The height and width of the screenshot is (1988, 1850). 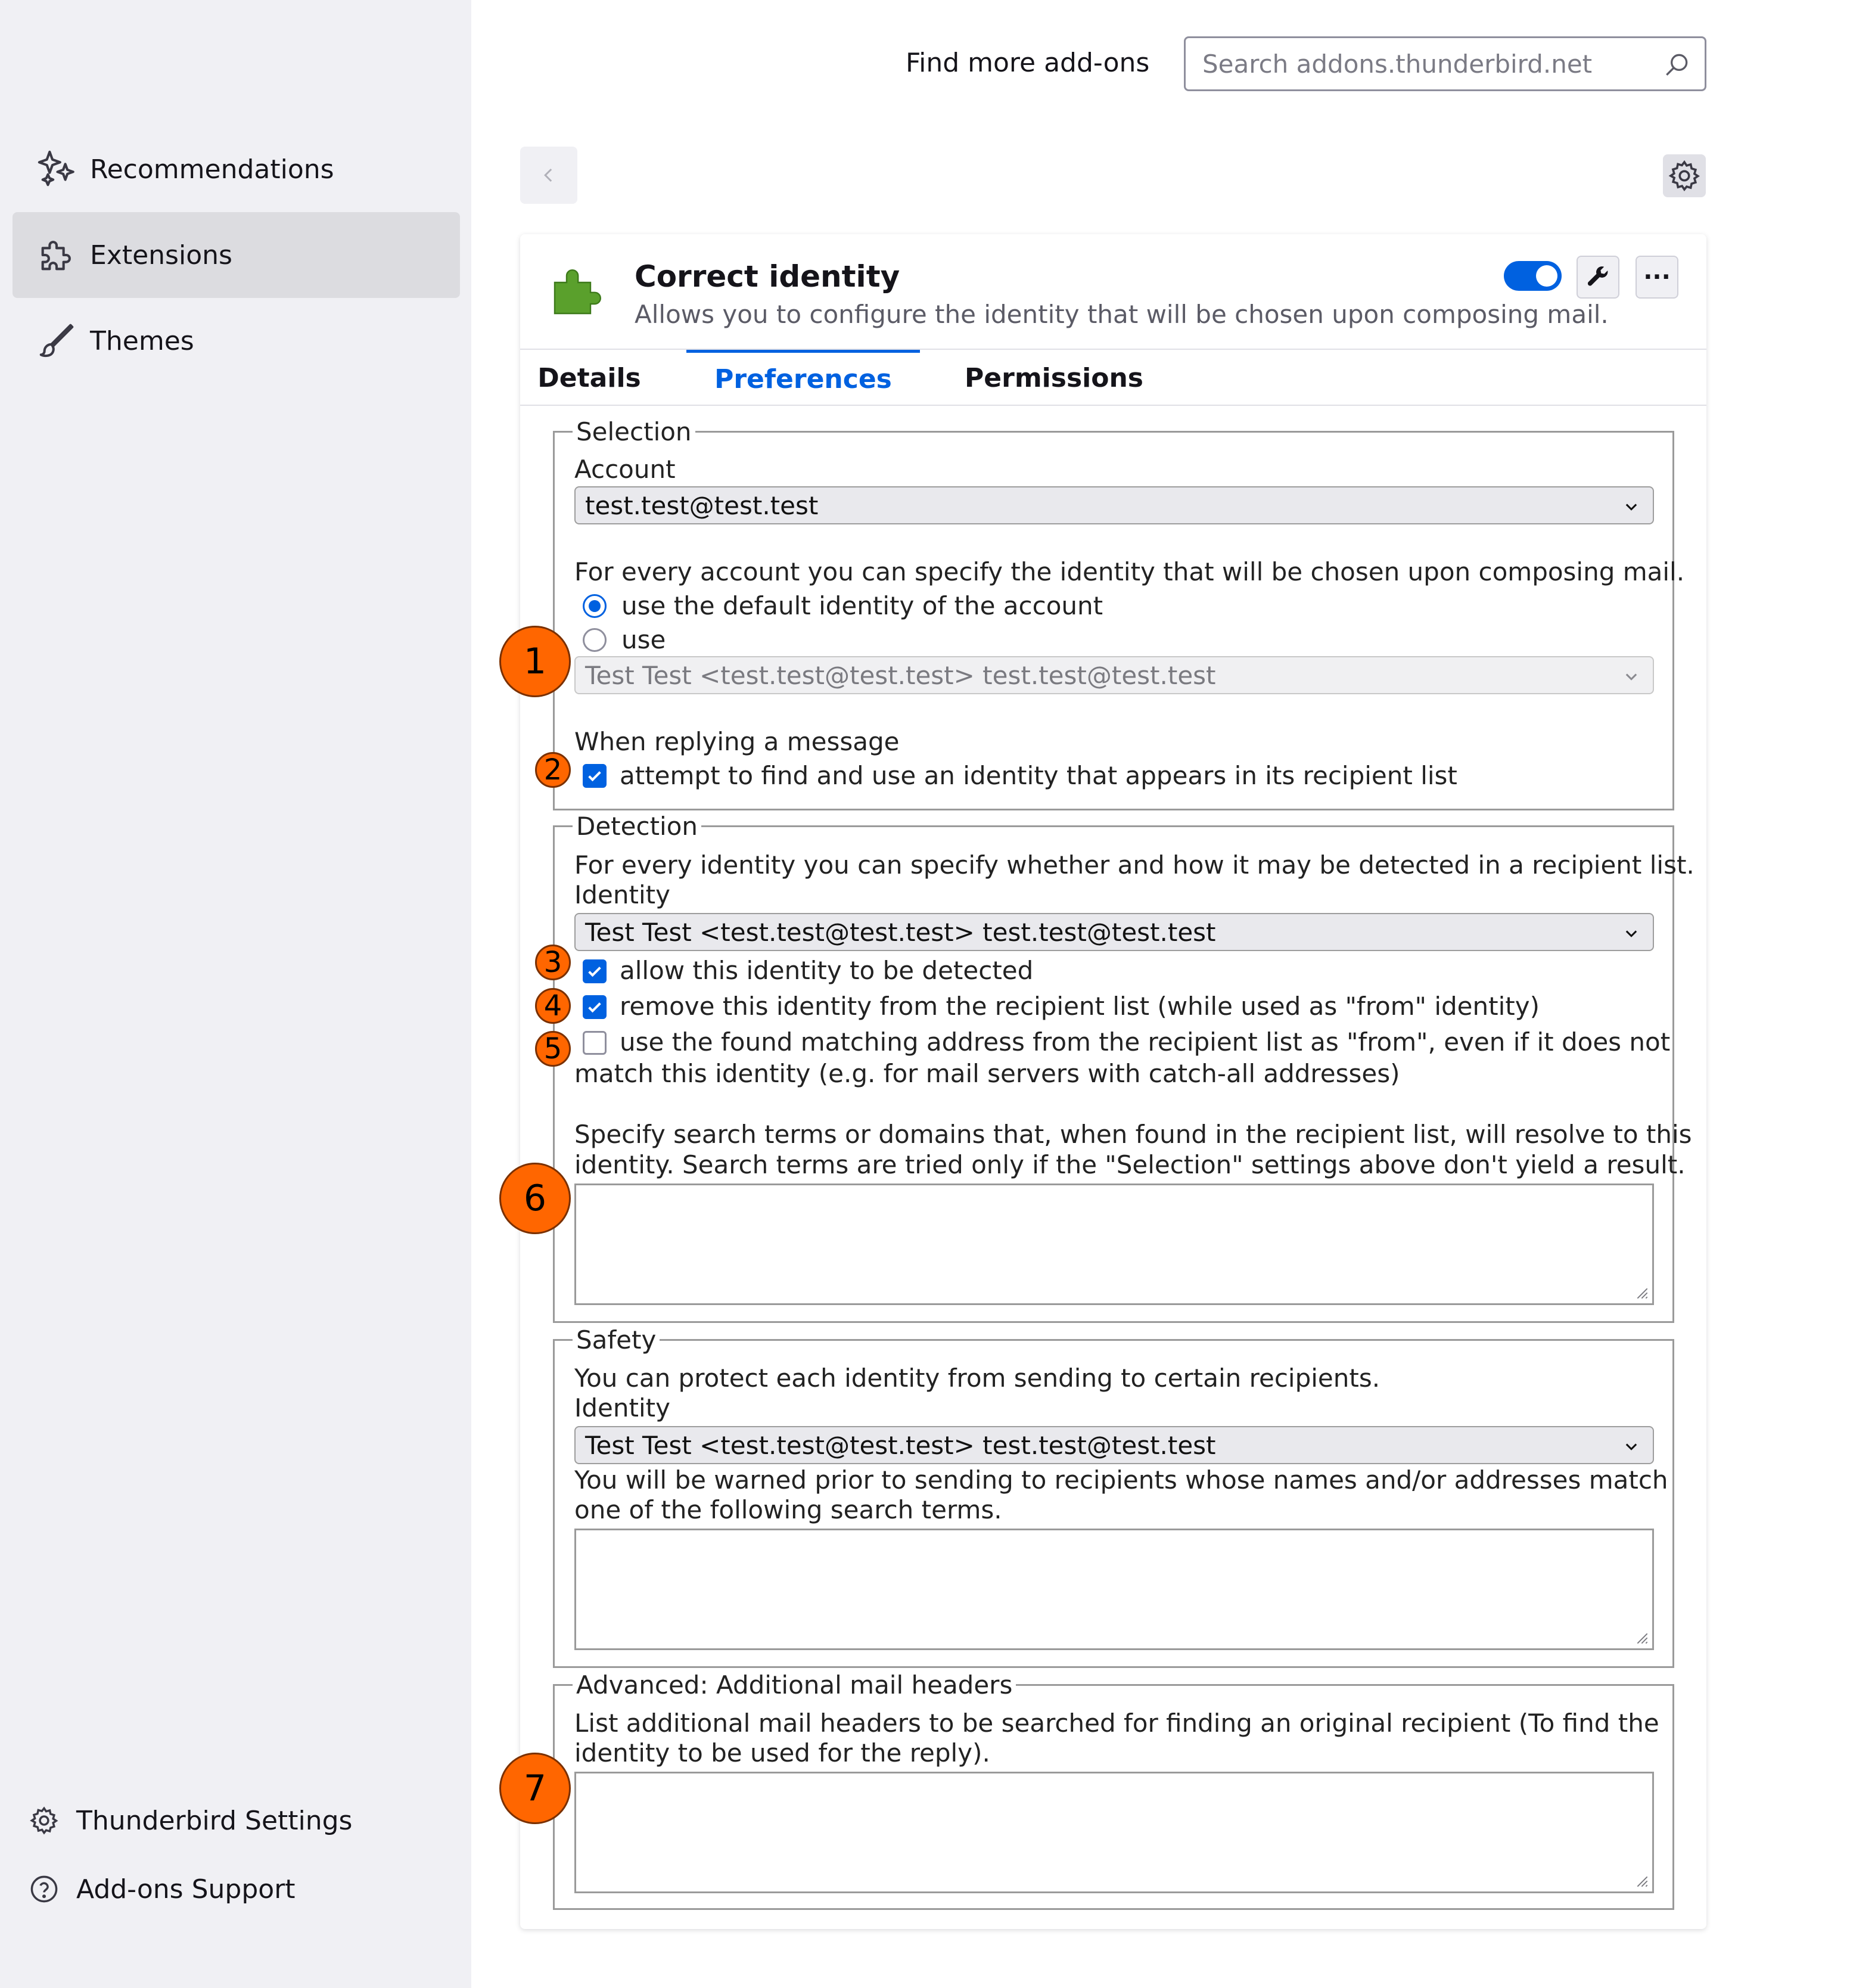 I want to click on advanced-legend: Advanced: Additional mail headers, so click(x=794, y=1685).